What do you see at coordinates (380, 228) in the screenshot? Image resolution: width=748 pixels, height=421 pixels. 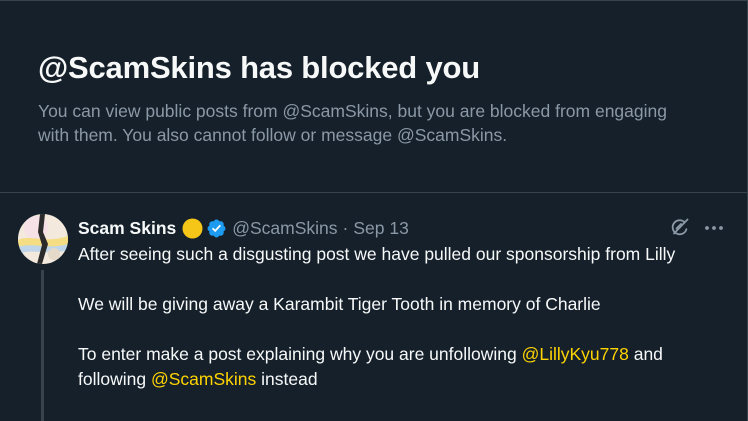 I see `post-date: Sep 13` at bounding box center [380, 228].